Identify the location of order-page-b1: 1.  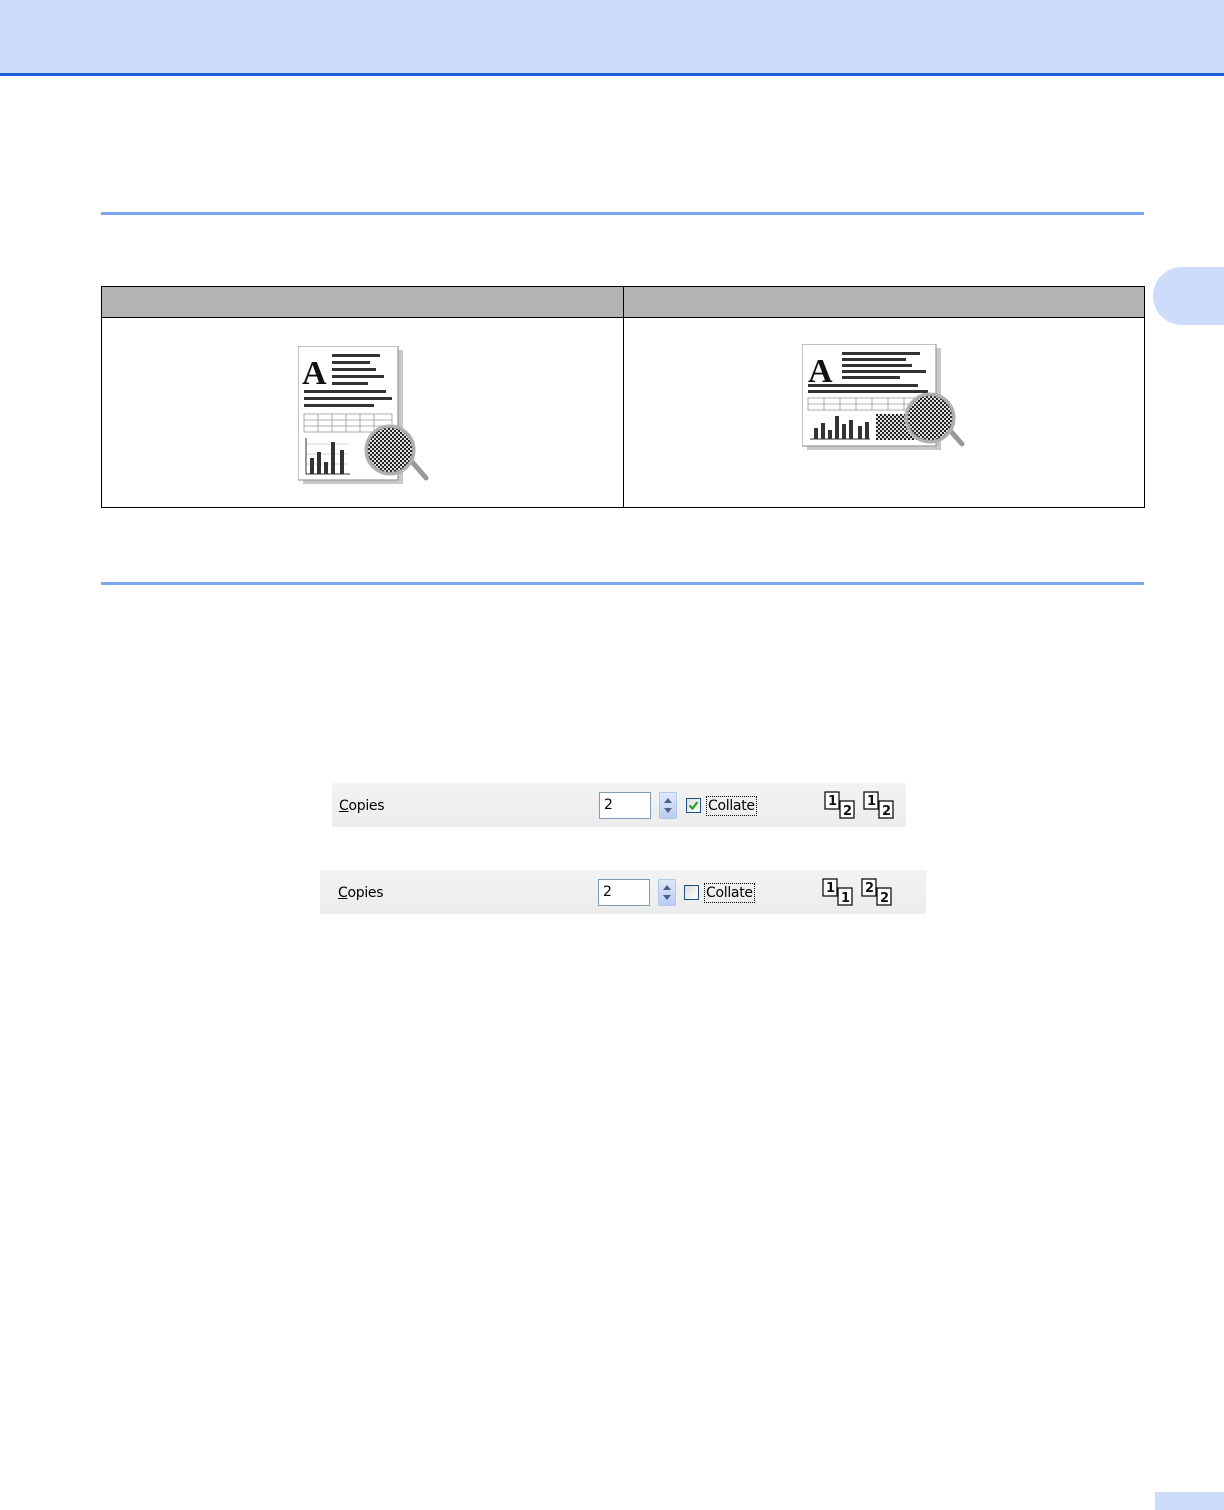
(871, 801).